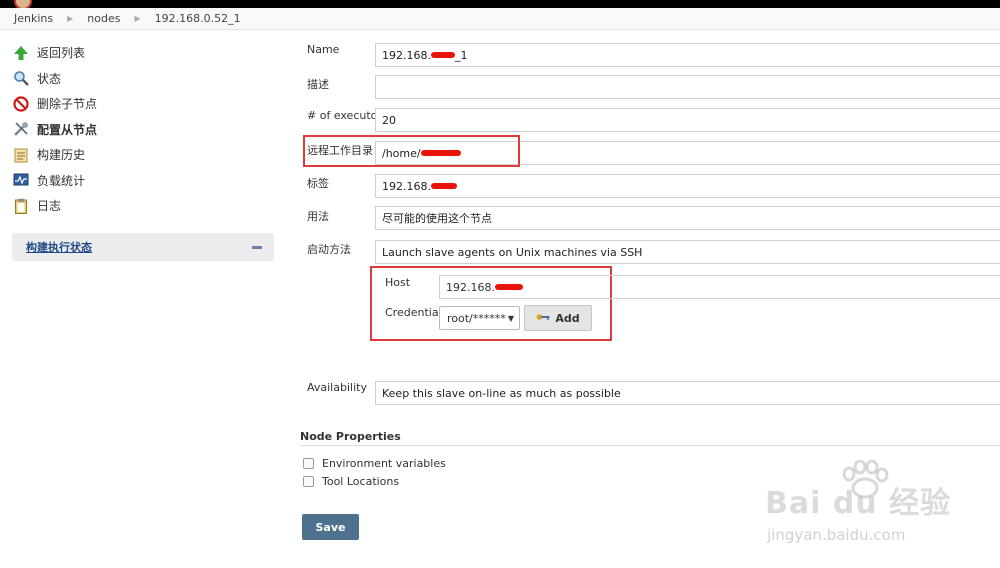 The image size is (1000, 568). I want to click on labels-input: 192.168., so click(687, 186).